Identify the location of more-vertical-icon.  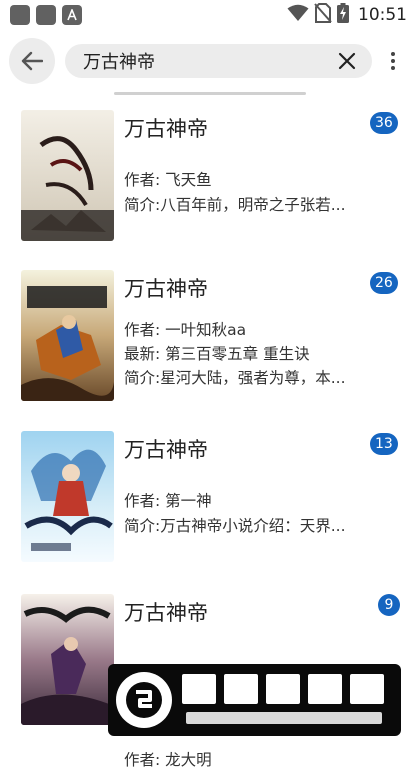
(393, 54).